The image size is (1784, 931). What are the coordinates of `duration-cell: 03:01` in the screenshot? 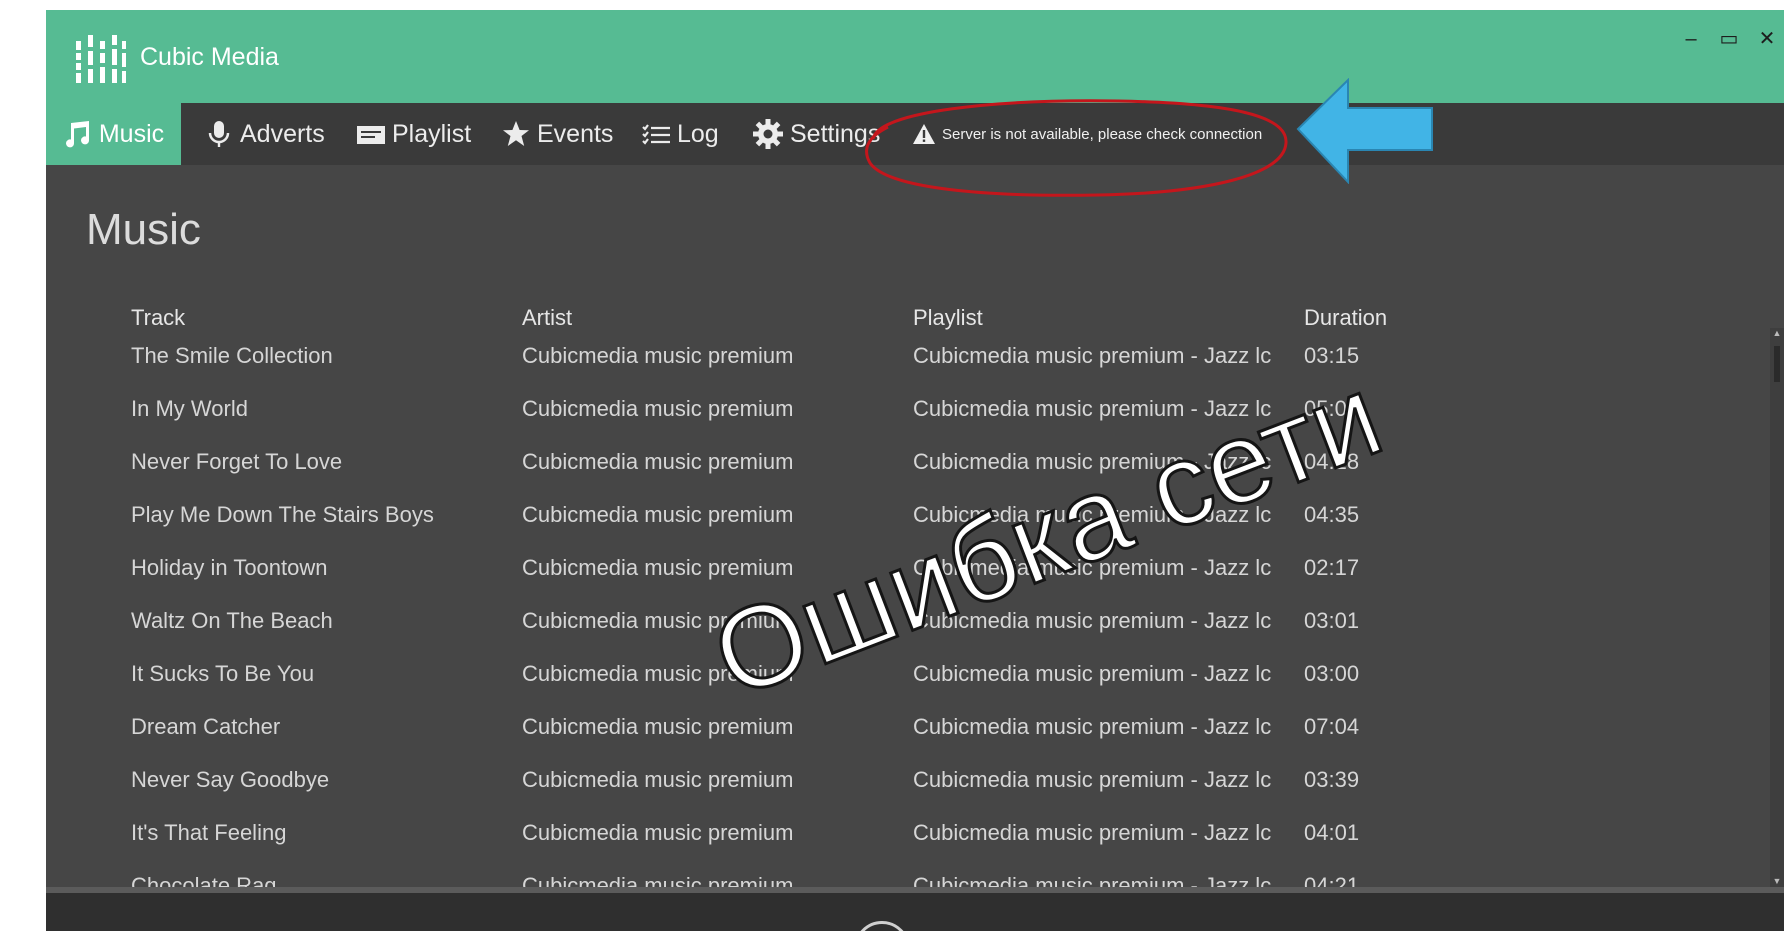 It's located at (1332, 620).